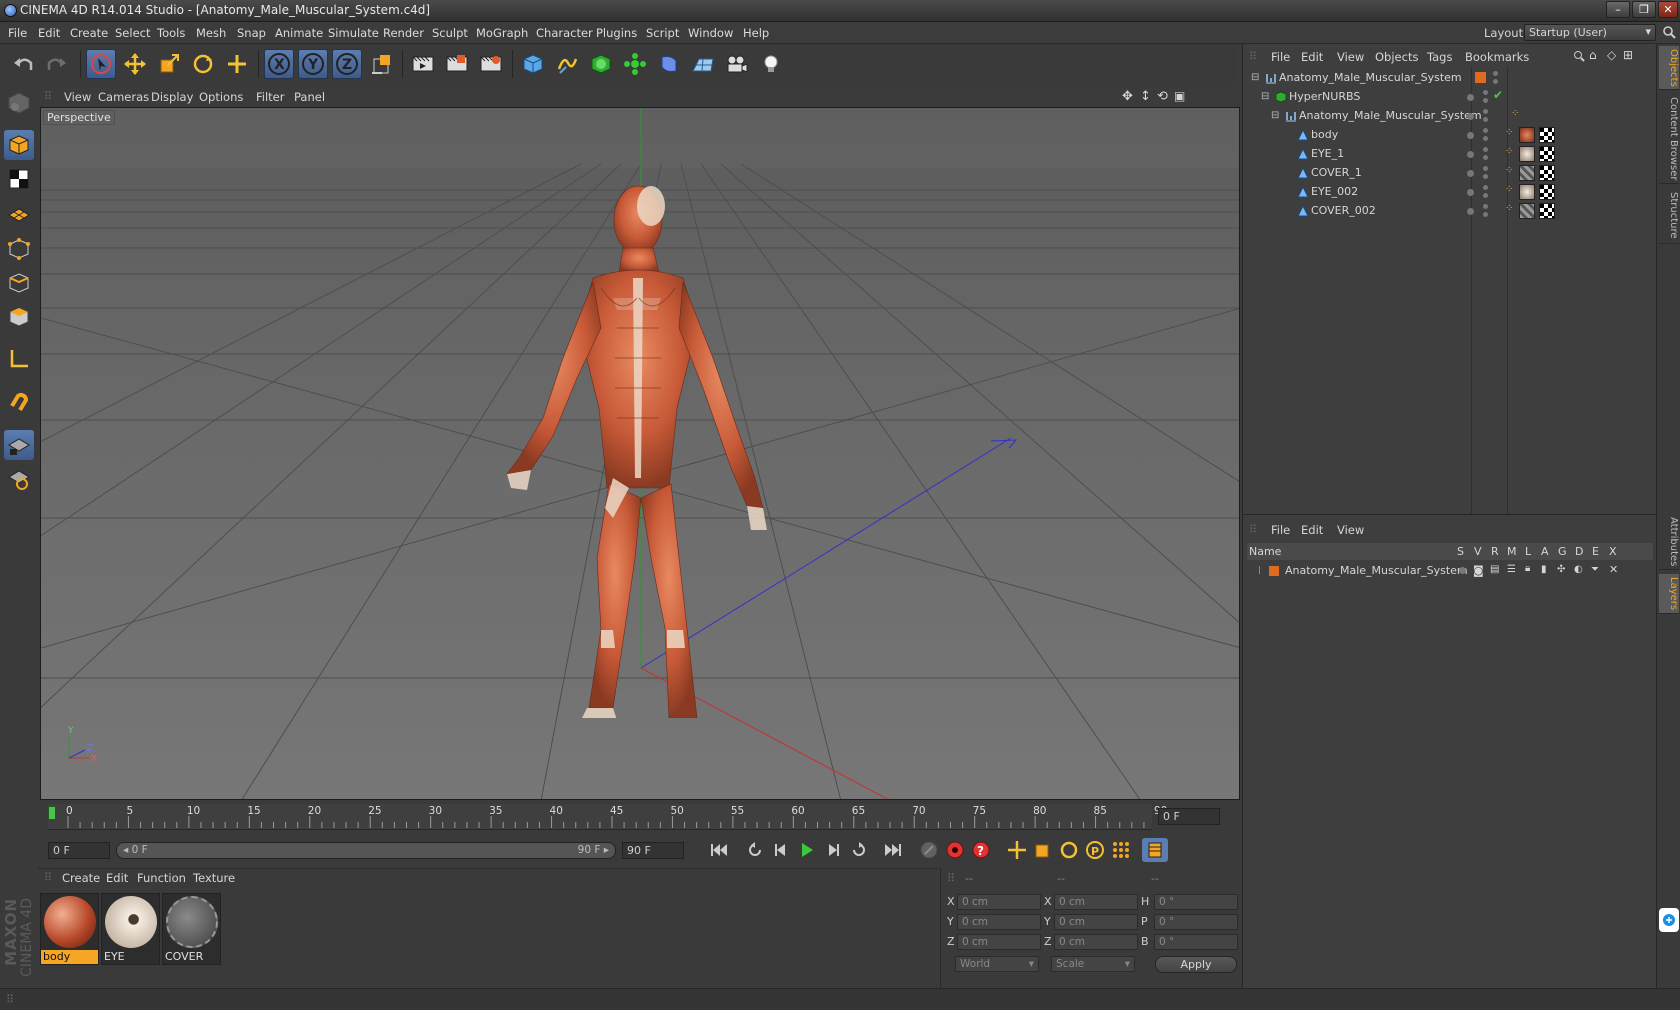  What do you see at coordinates (1478, 551) in the screenshot?
I see `column-view: V` at bounding box center [1478, 551].